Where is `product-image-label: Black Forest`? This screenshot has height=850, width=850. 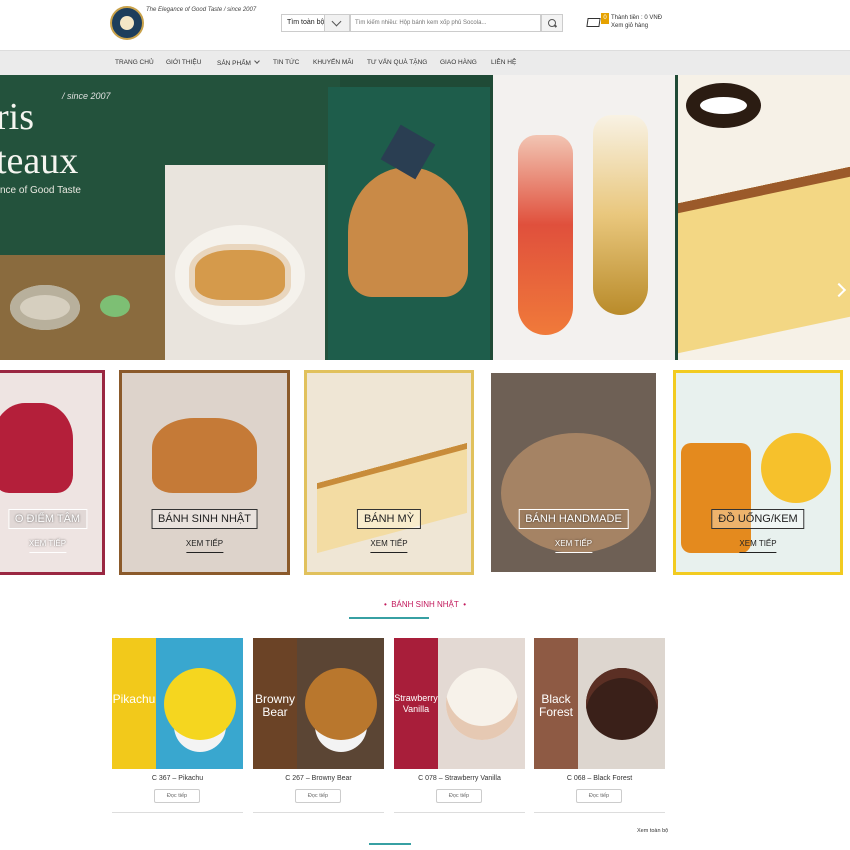
product-image-label: Black Forest is located at coordinates (555, 705).